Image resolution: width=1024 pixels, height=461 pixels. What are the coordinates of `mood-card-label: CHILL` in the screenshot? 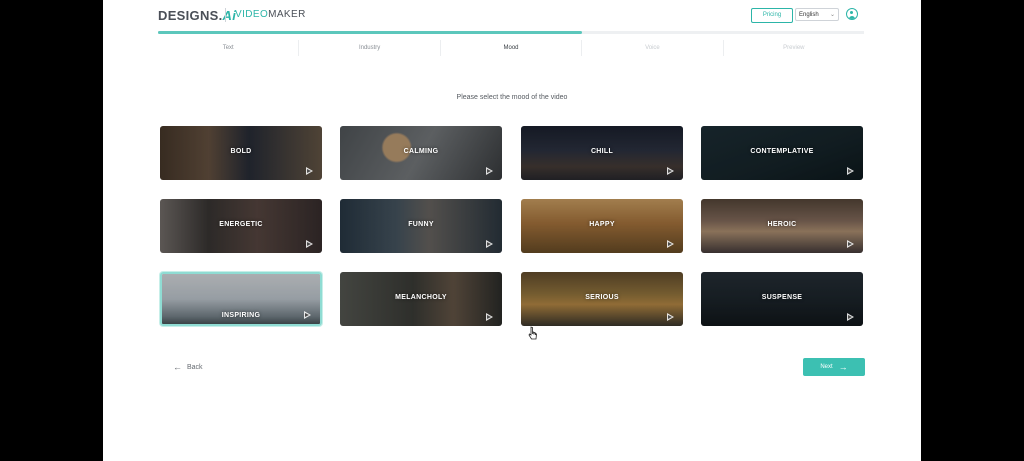 It's located at (602, 151).